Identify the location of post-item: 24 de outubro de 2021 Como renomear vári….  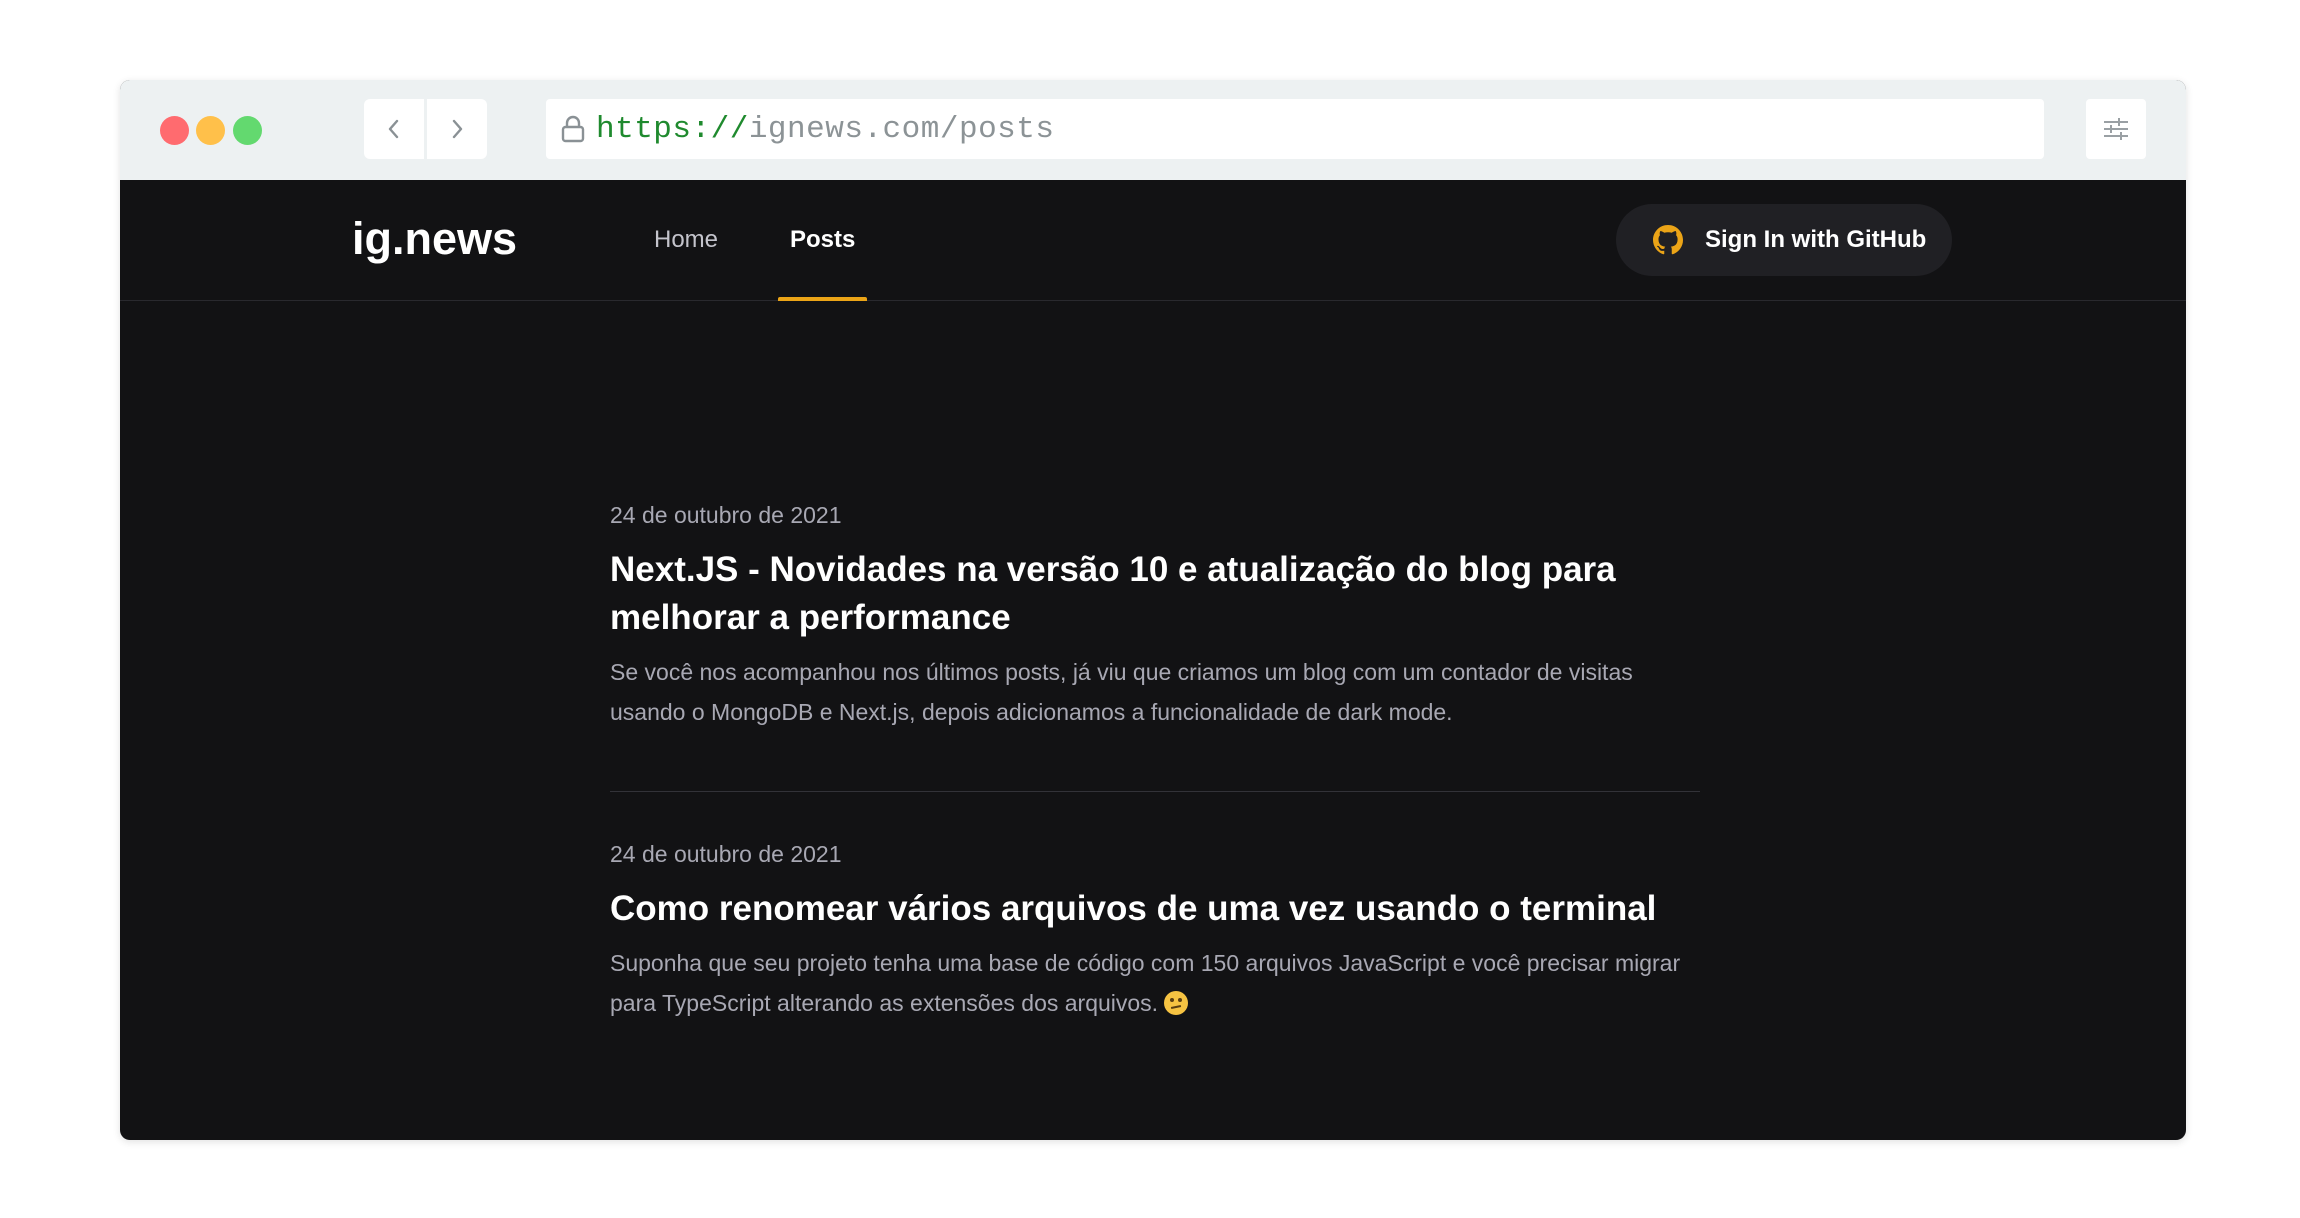
(1155, 931).